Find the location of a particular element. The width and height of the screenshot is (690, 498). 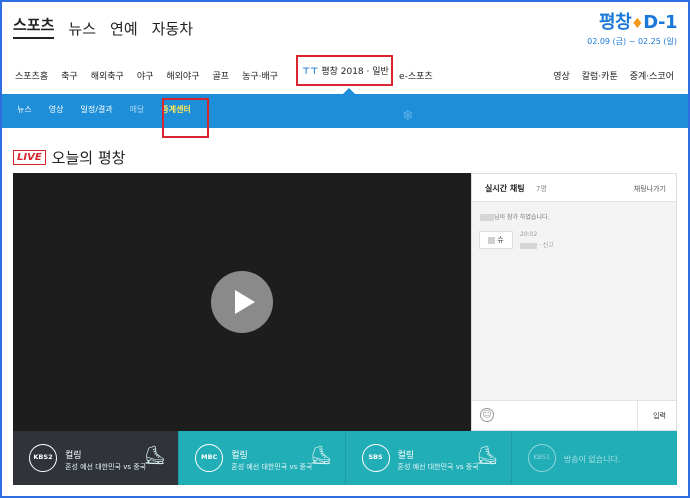

chat-message-time: 20:02 is located at coordinates (529, 234).